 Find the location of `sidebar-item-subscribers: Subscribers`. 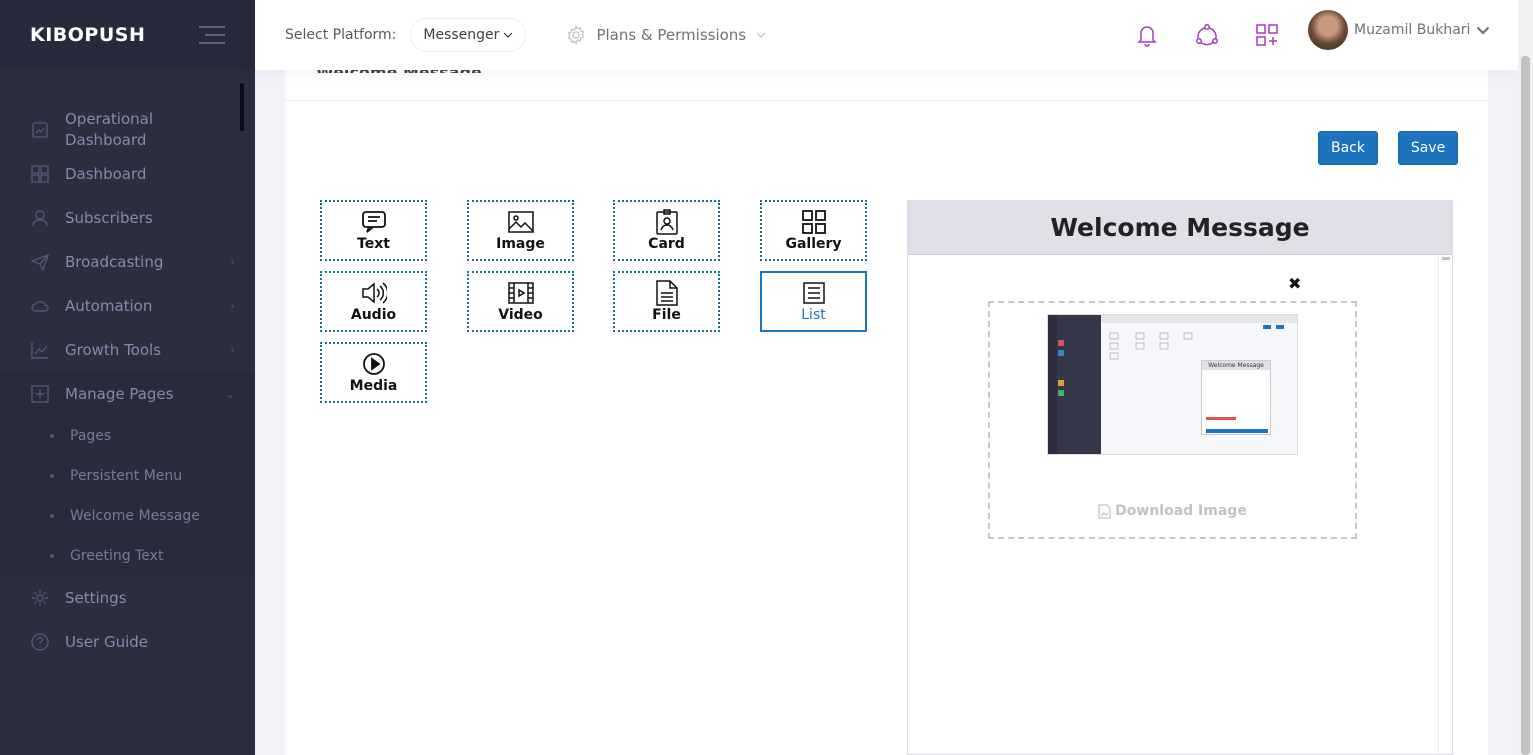

sidebar-item-subscribers: Subscribers is located at coordinates (127, 218).